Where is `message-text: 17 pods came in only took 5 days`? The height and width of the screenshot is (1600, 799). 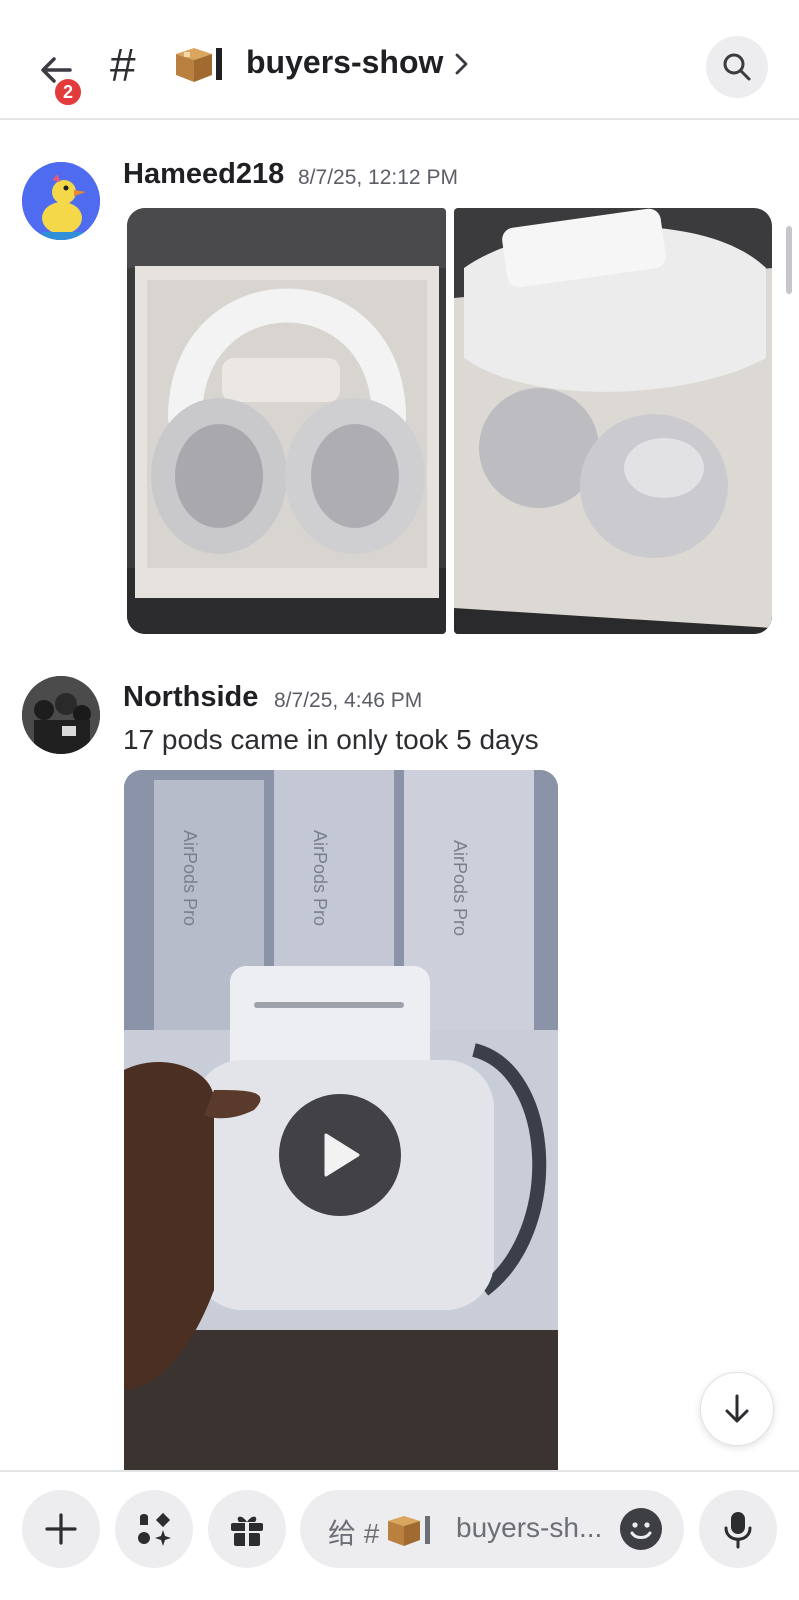
message-text: 17 pods came in only took 5 days is located at coordinates (331, 739).